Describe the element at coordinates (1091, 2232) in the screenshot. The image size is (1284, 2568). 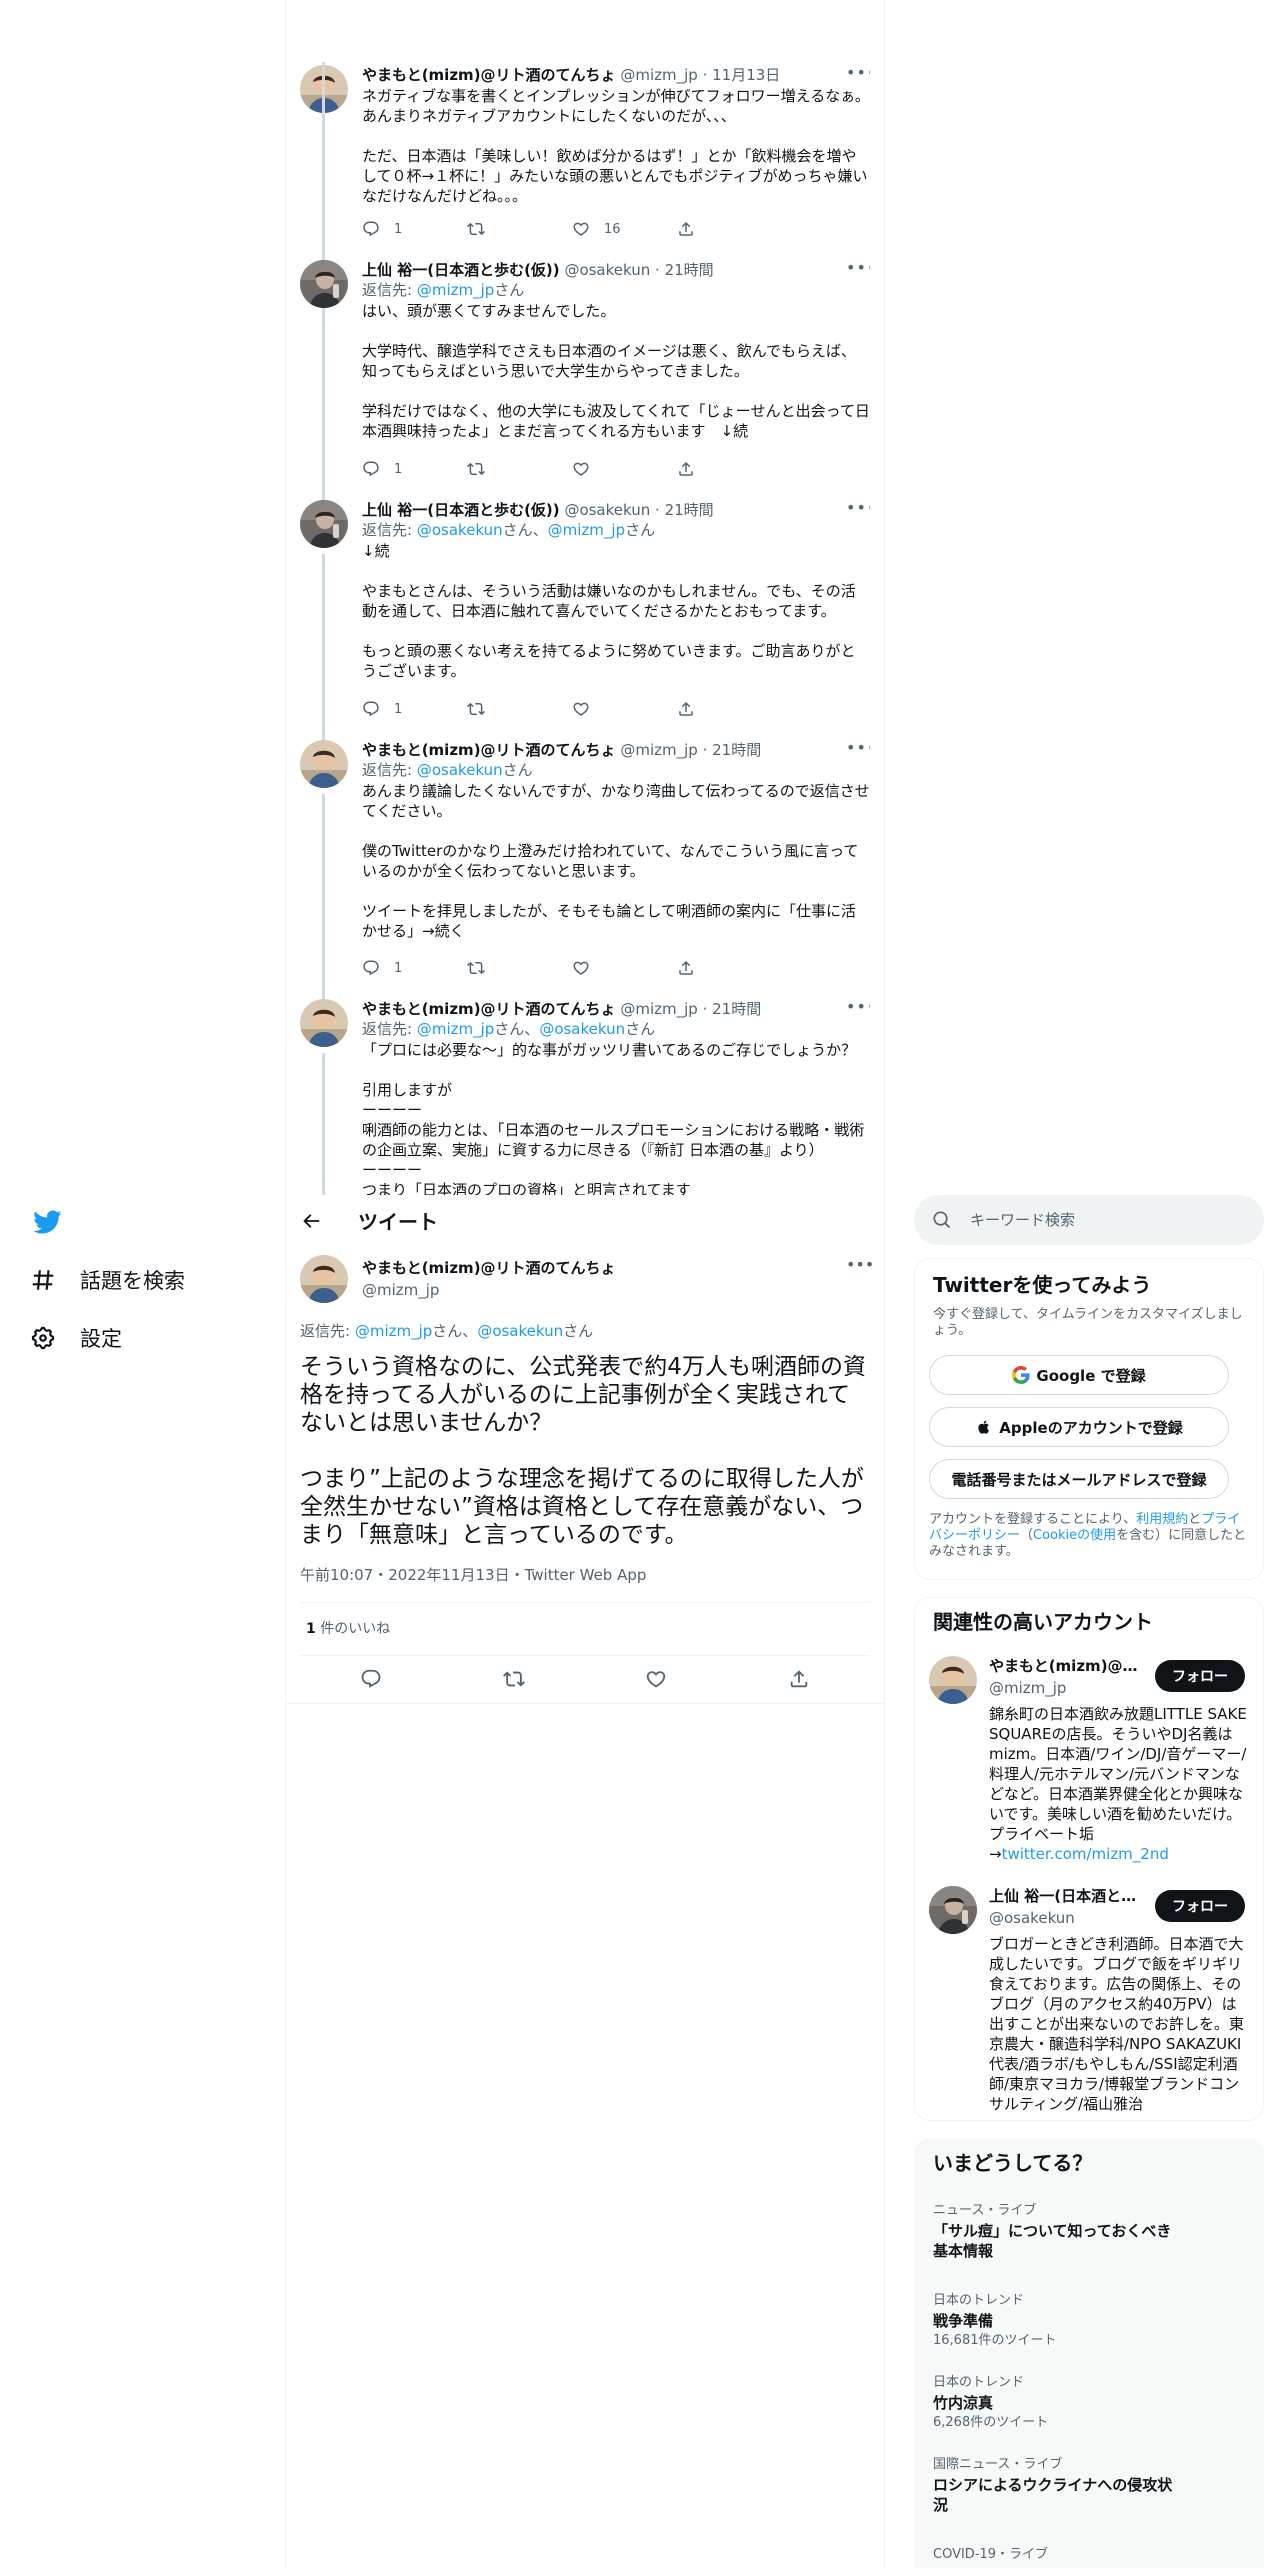
I see `trend-item: ニュース・ライブ 「サル痘」について知っておくべき基本情報` at that location.